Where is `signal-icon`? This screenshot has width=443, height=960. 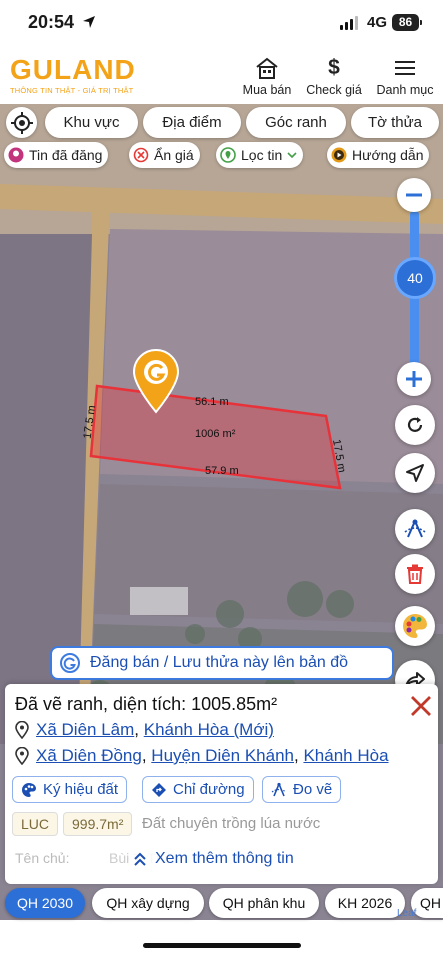 signal-icon is located at coordinates (349, 23).